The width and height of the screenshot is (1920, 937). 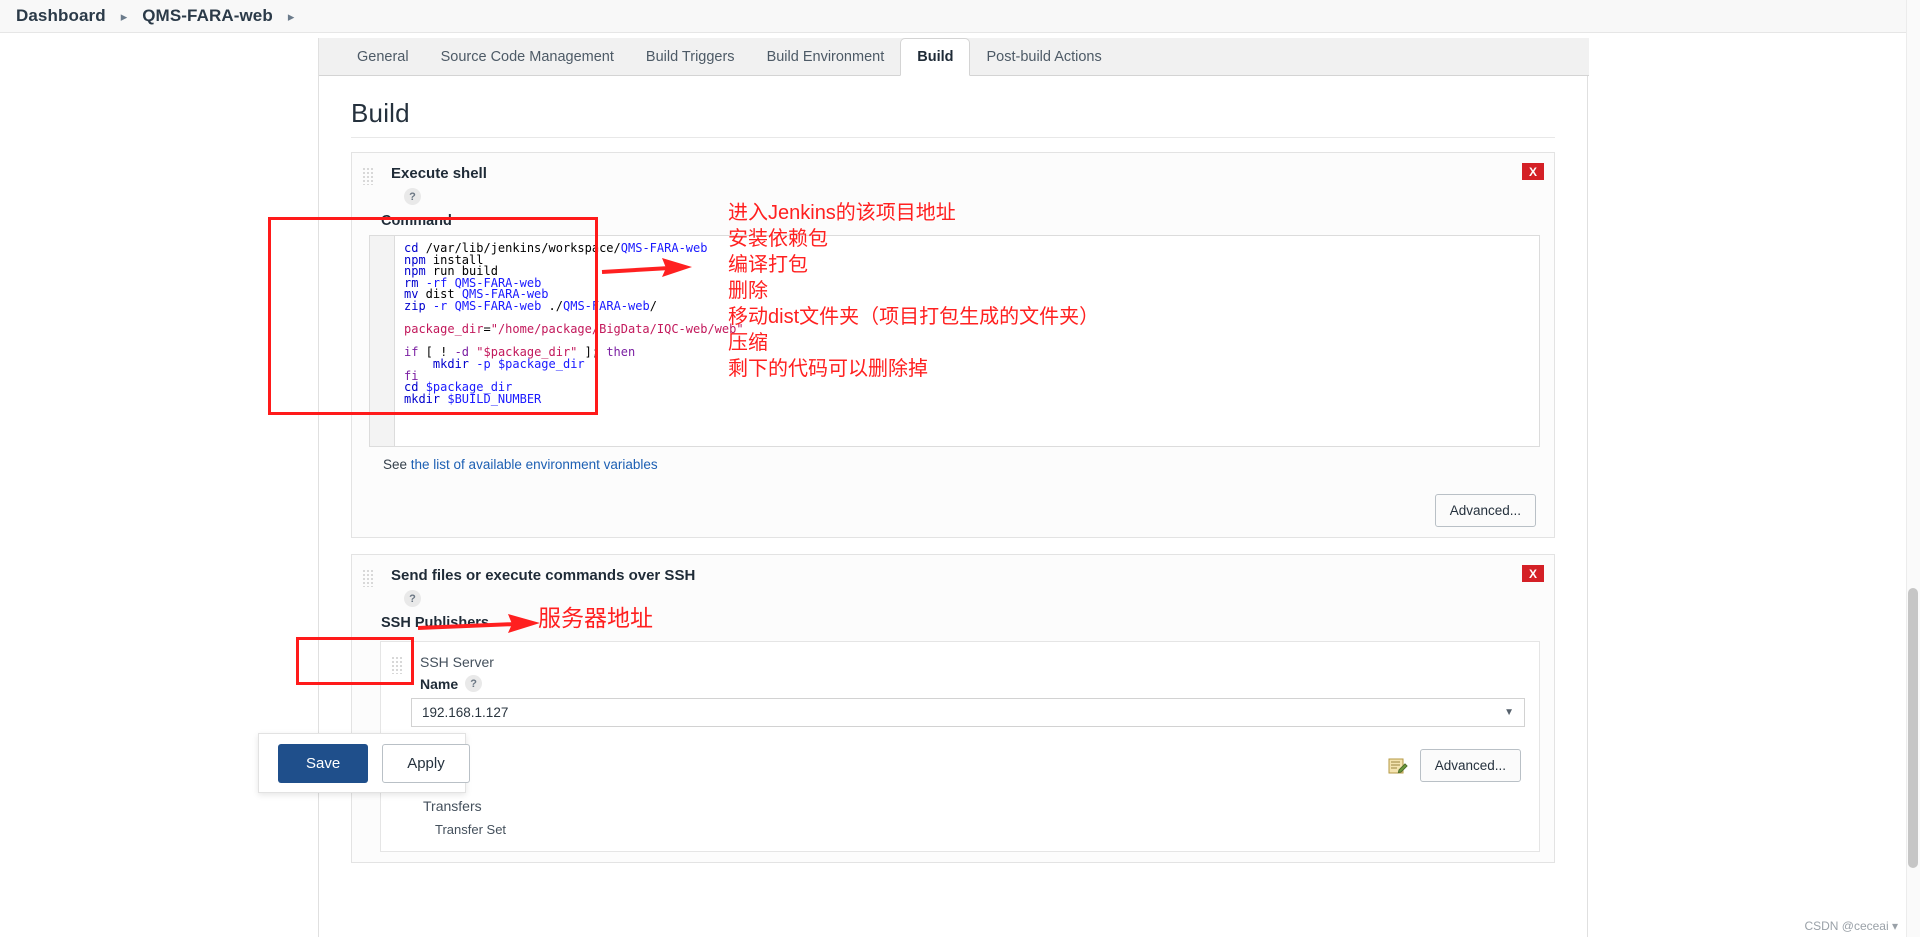 I want to click on breadcrumb: Dashboard ▸ QMS-FARA-web ▸, so click(x=960, y=16).